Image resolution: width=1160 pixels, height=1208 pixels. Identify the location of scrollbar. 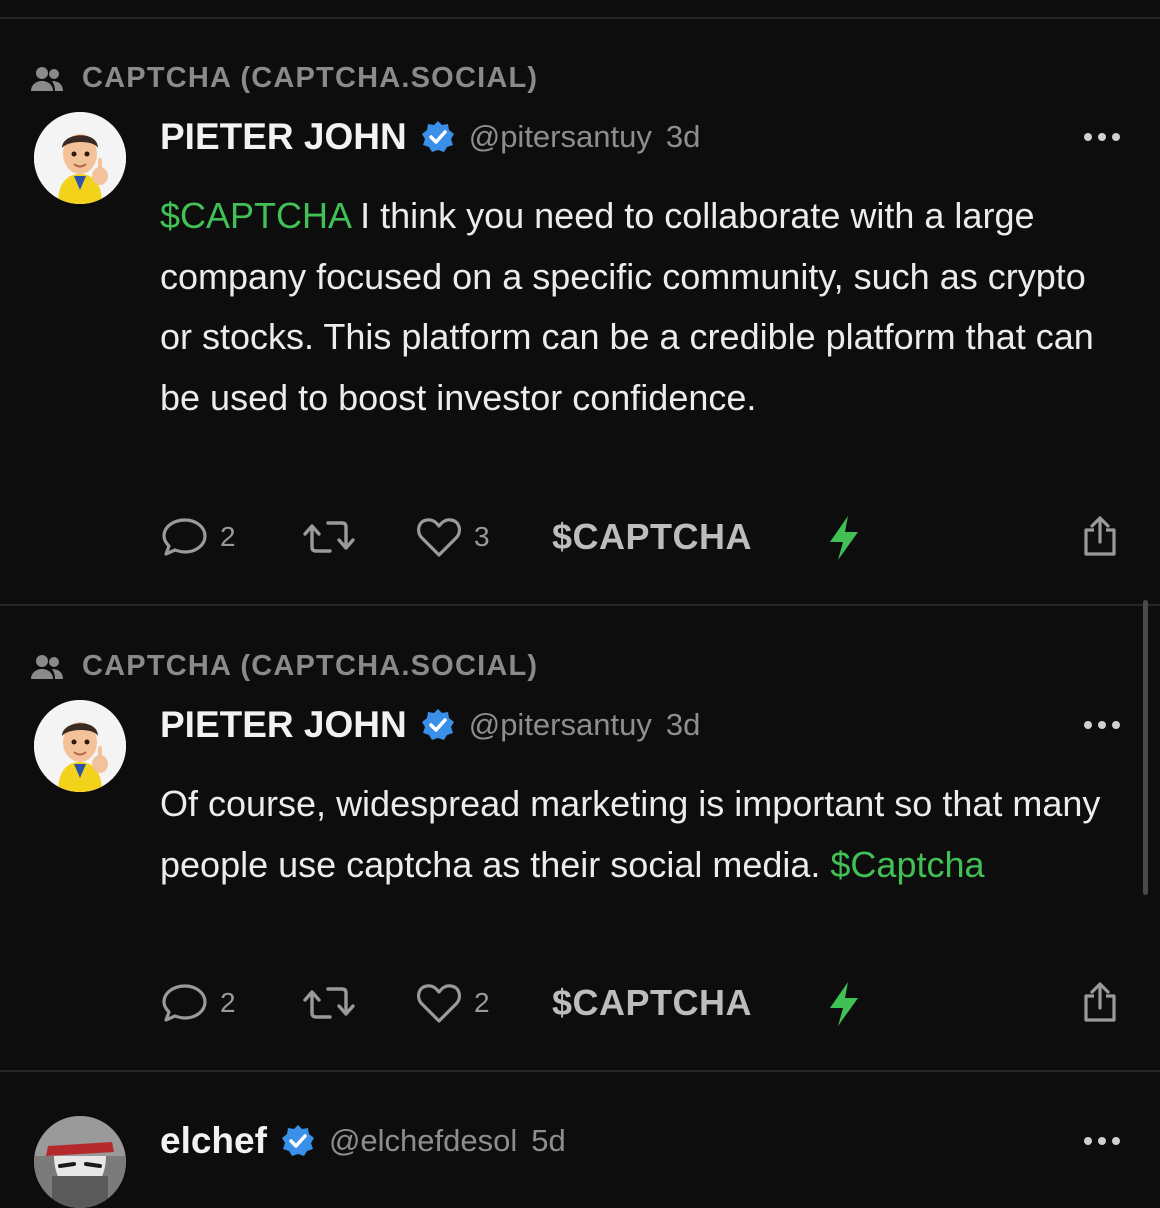
(1145, 747).